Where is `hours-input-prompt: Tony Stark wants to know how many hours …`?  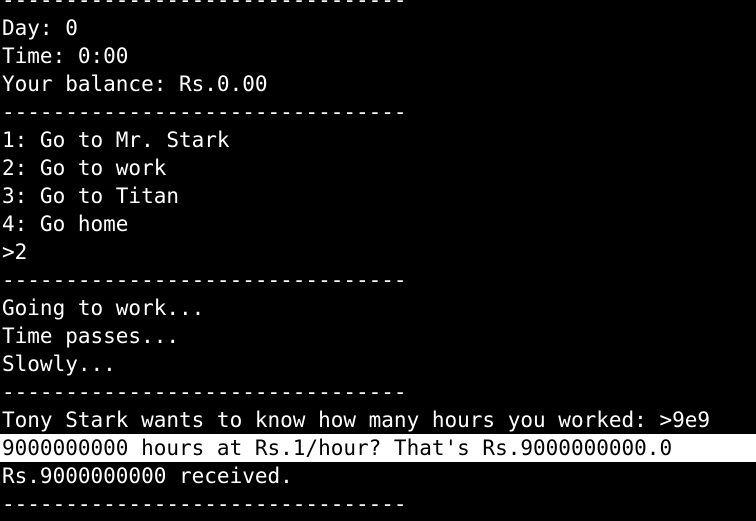 hours-input-prompt: Tony Stark wants to know how many hours … is located at coordinates (378, 420).